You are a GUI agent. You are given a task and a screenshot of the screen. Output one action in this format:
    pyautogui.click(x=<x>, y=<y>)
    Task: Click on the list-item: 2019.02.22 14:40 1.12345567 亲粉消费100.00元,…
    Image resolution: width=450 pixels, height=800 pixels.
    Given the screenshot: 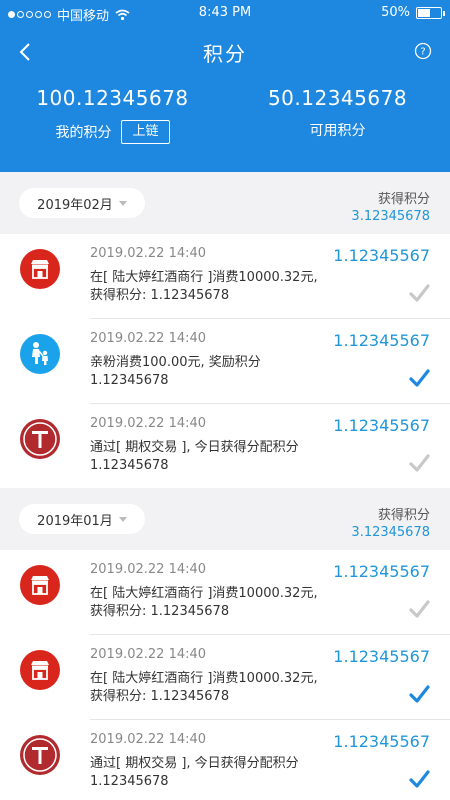 What is the action you would take?
    pyautogui.click(x=225, y=361)
    